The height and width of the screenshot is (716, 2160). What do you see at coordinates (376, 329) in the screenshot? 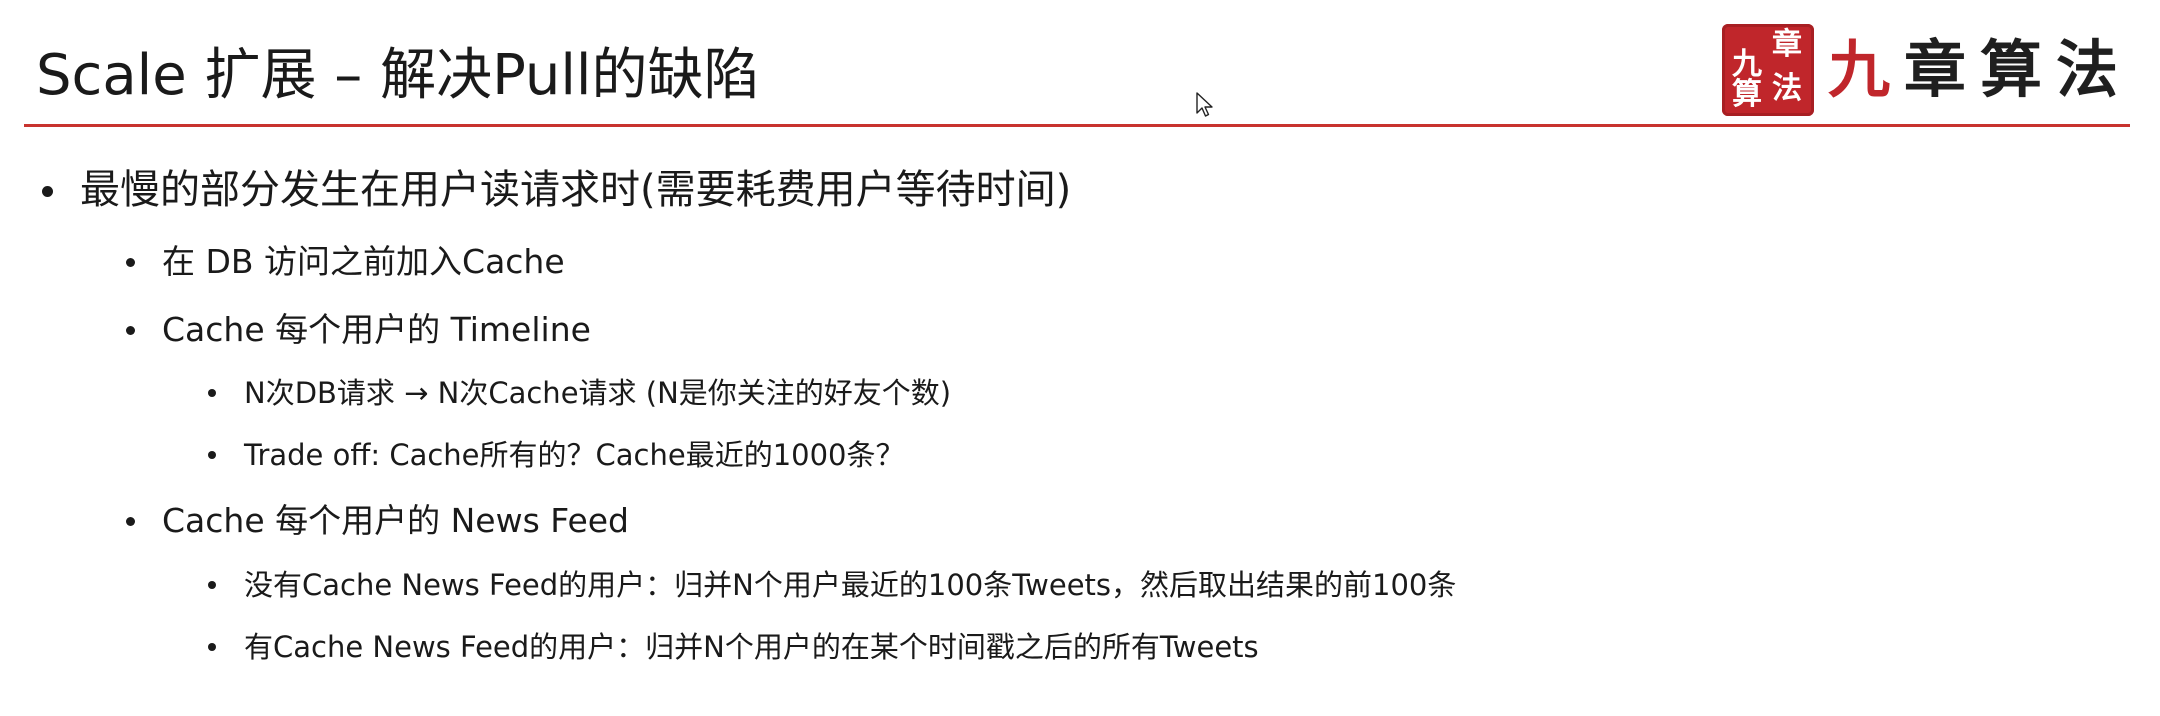
I see `bullet-text: Cache 每个用户的 Timeline` at bounding box center [376, 329].